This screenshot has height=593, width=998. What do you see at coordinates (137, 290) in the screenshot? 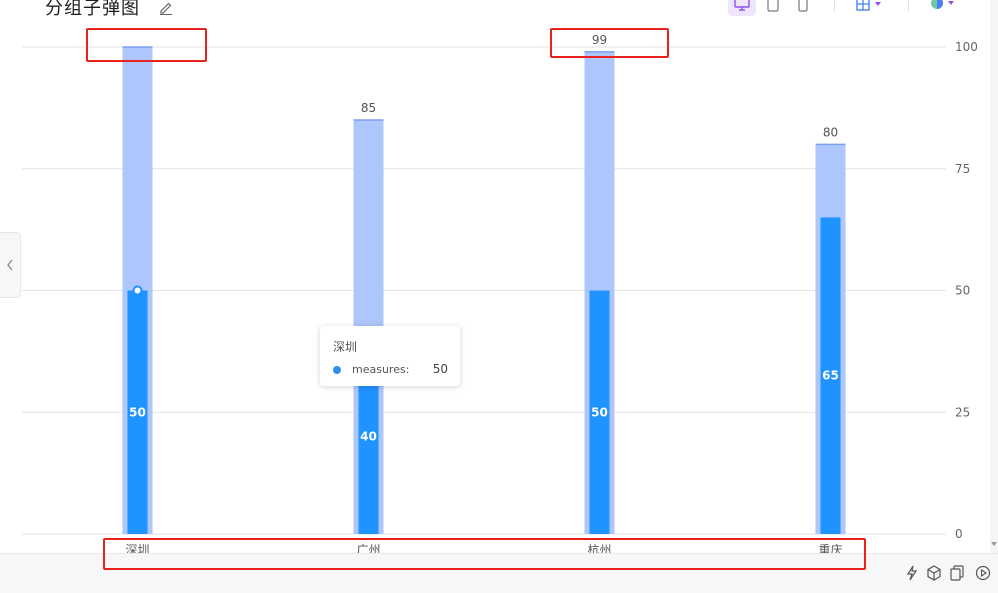
I see `hover-marker` at bounding box center [137, 290].